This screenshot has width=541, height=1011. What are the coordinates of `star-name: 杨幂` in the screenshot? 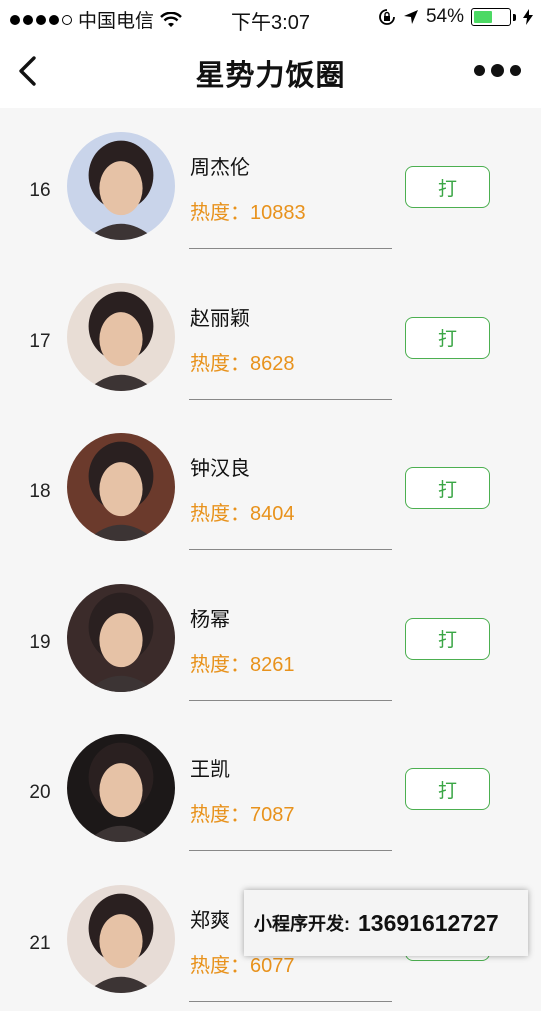 It's located at (210, 617).